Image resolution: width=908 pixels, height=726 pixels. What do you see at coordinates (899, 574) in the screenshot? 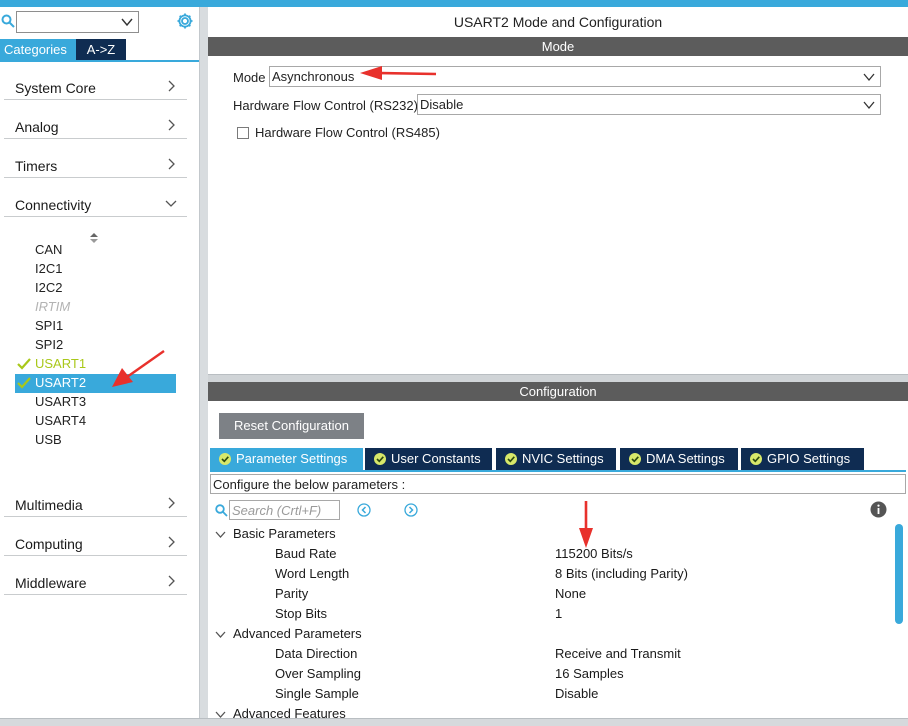
I see `vertical-scrollbar` at bounding box center [899, 574].